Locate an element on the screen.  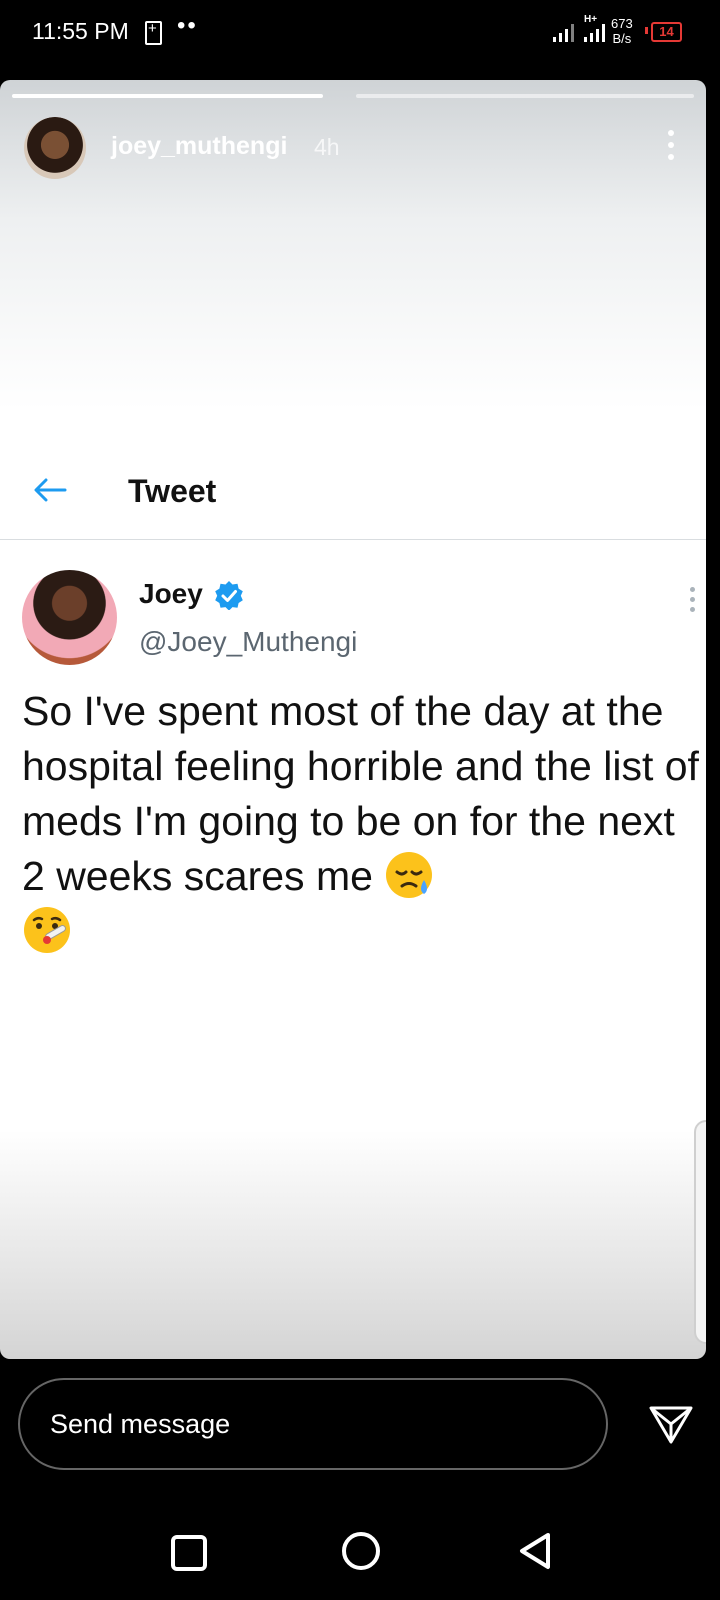
status-time: 11:55 PM is located at coordinates (80, 31).